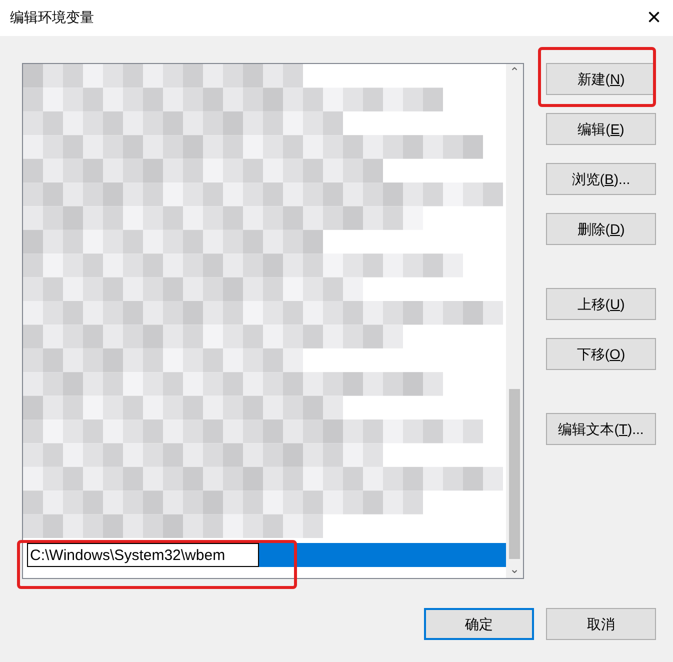 The width and height of the screenshot is (673, 662). I want to click on window-title: 编辑环境变量, so click(52, 18).